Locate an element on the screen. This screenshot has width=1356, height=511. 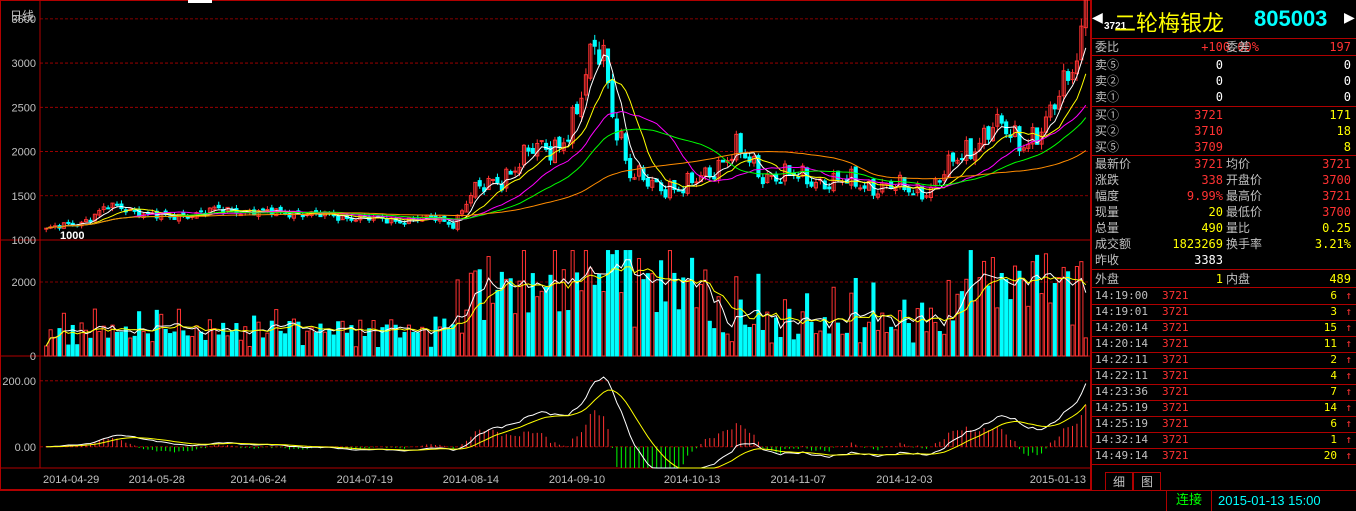
tick-time: 14:20:14 is located at coordinates (1121, 327).